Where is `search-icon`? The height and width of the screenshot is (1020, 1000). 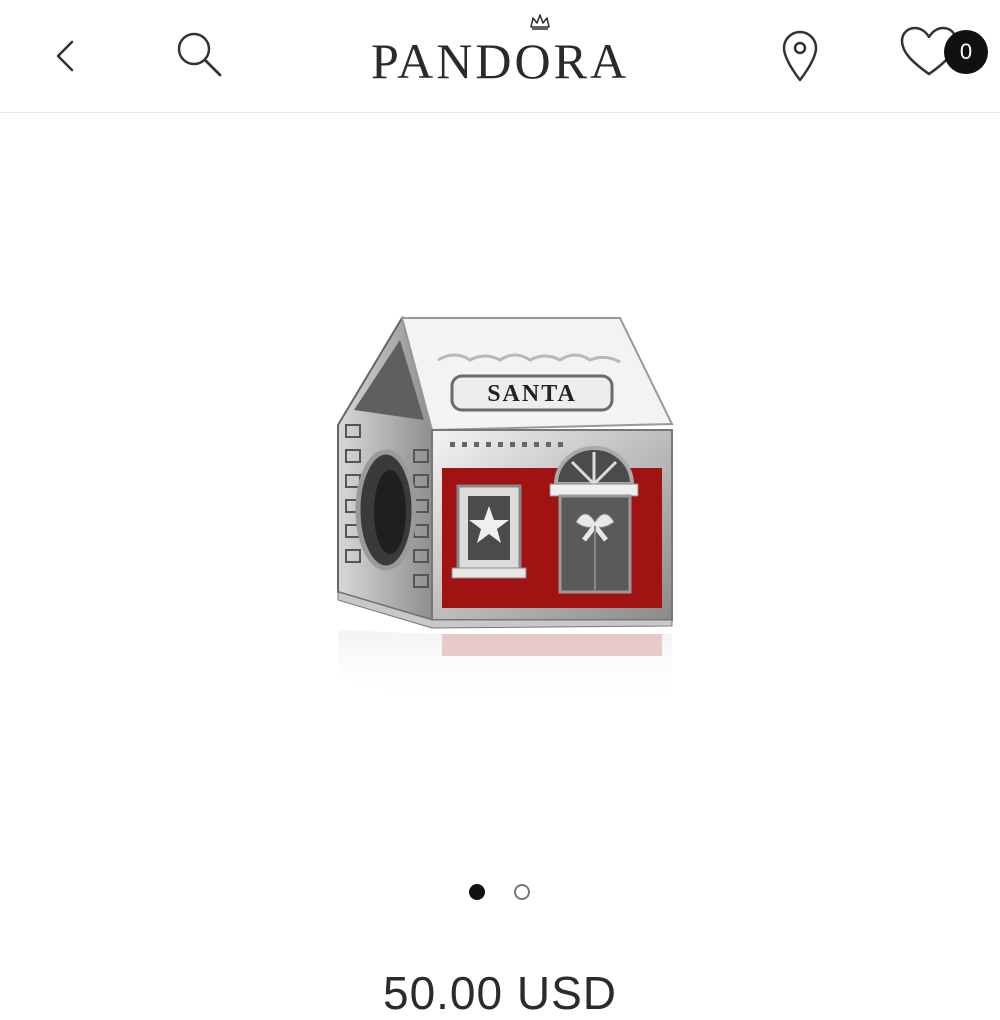
search-icon is located at coordinates (199, 54).